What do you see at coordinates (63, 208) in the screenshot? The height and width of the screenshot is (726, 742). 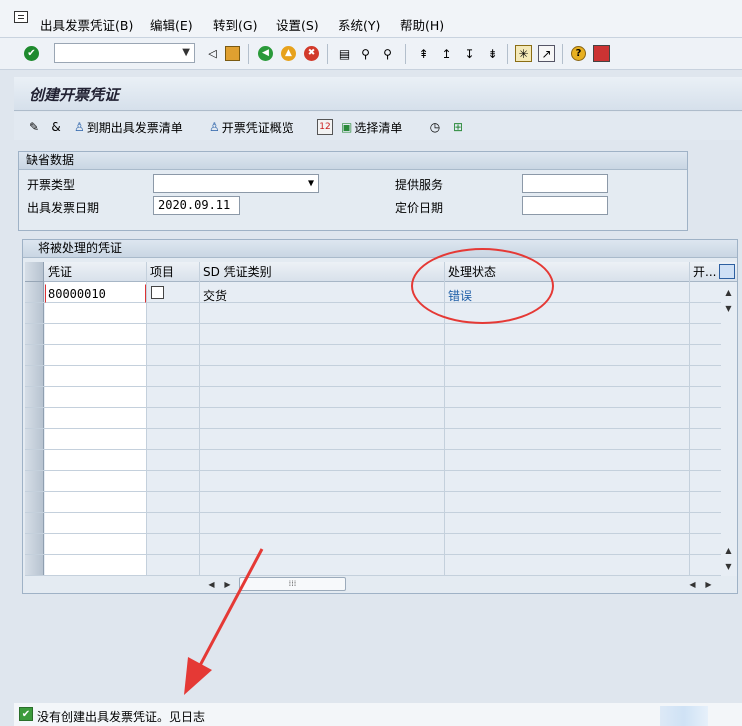 I see `billing-date-label: 出具发票日期` at bounding box center [63, 208].